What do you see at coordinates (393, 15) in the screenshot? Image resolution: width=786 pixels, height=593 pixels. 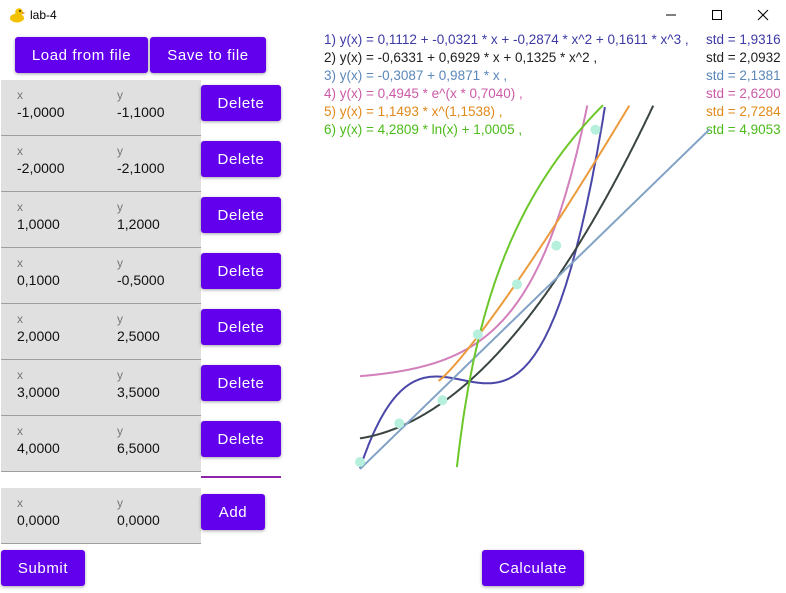 I see `title-bar: lab-4` at bounding box center [393, 15].